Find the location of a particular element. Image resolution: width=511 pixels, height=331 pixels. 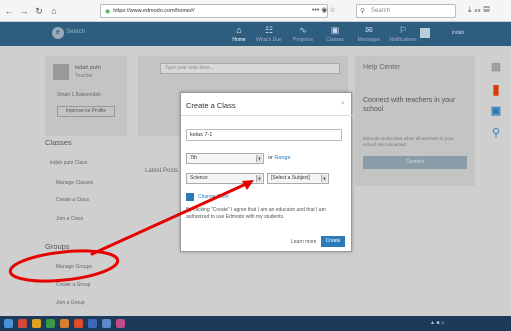

lock-icon: ◉ is located at coordinates (108, 11).